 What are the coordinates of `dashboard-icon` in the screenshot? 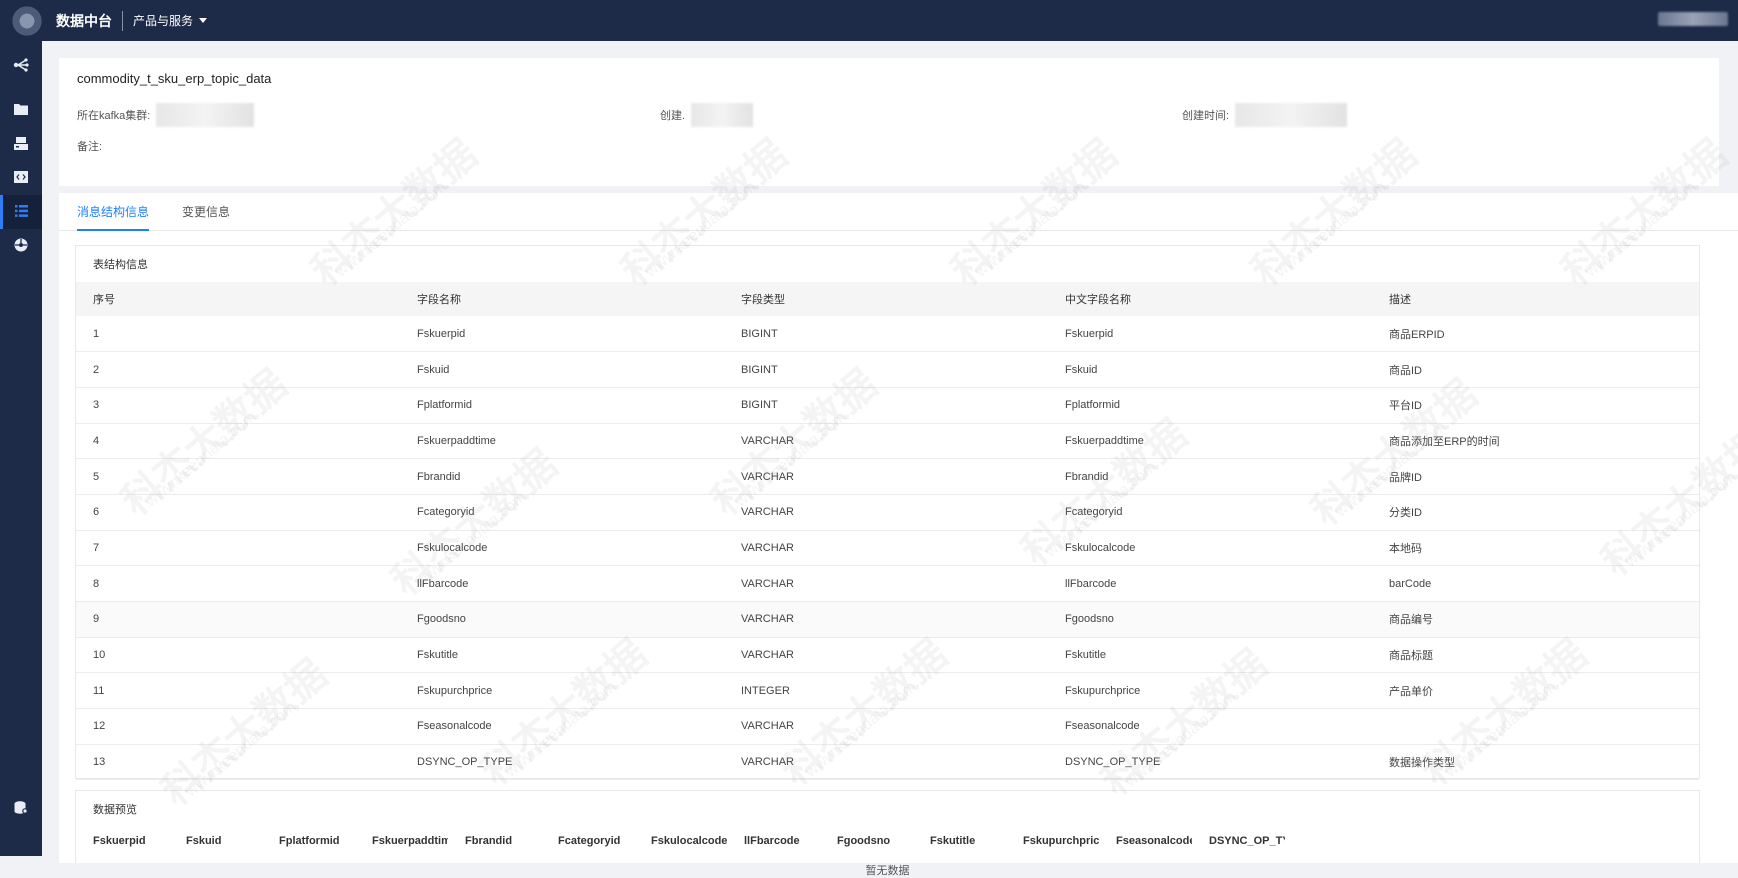 It's located at (21, 246).